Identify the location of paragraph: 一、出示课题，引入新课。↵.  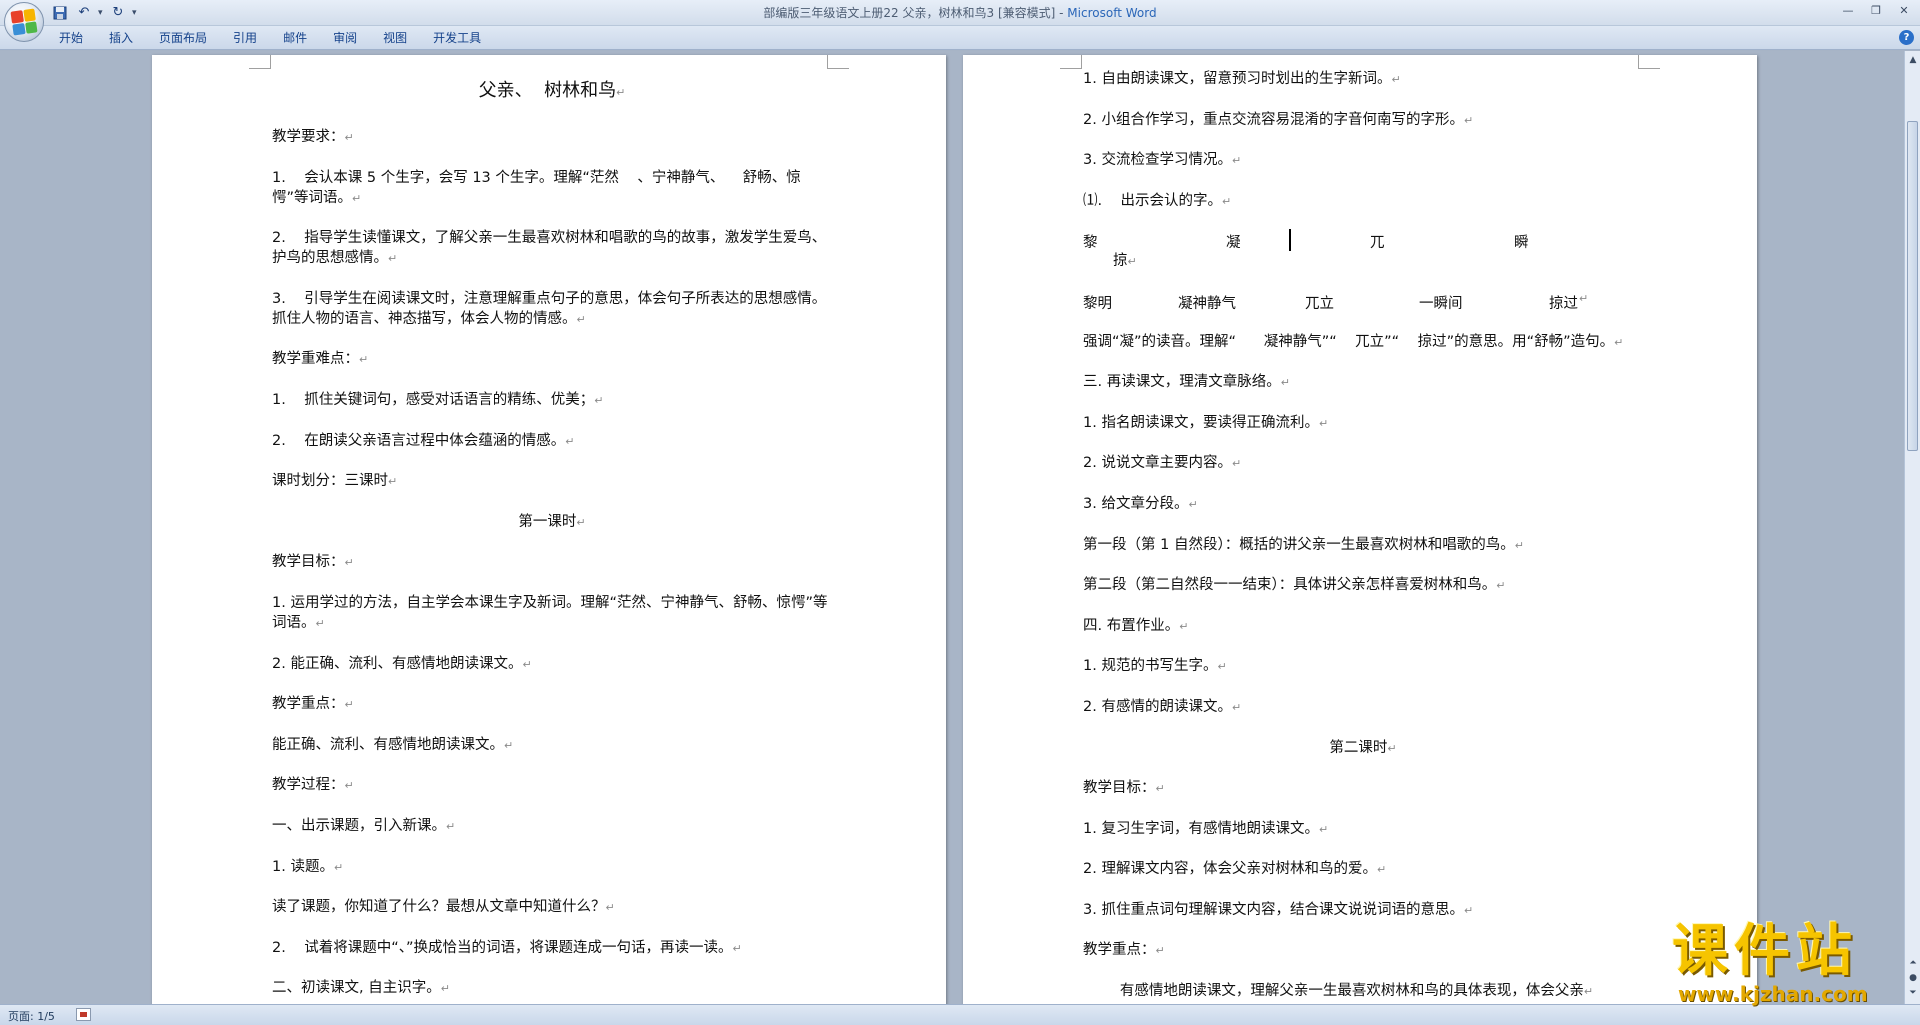
(364, 825).